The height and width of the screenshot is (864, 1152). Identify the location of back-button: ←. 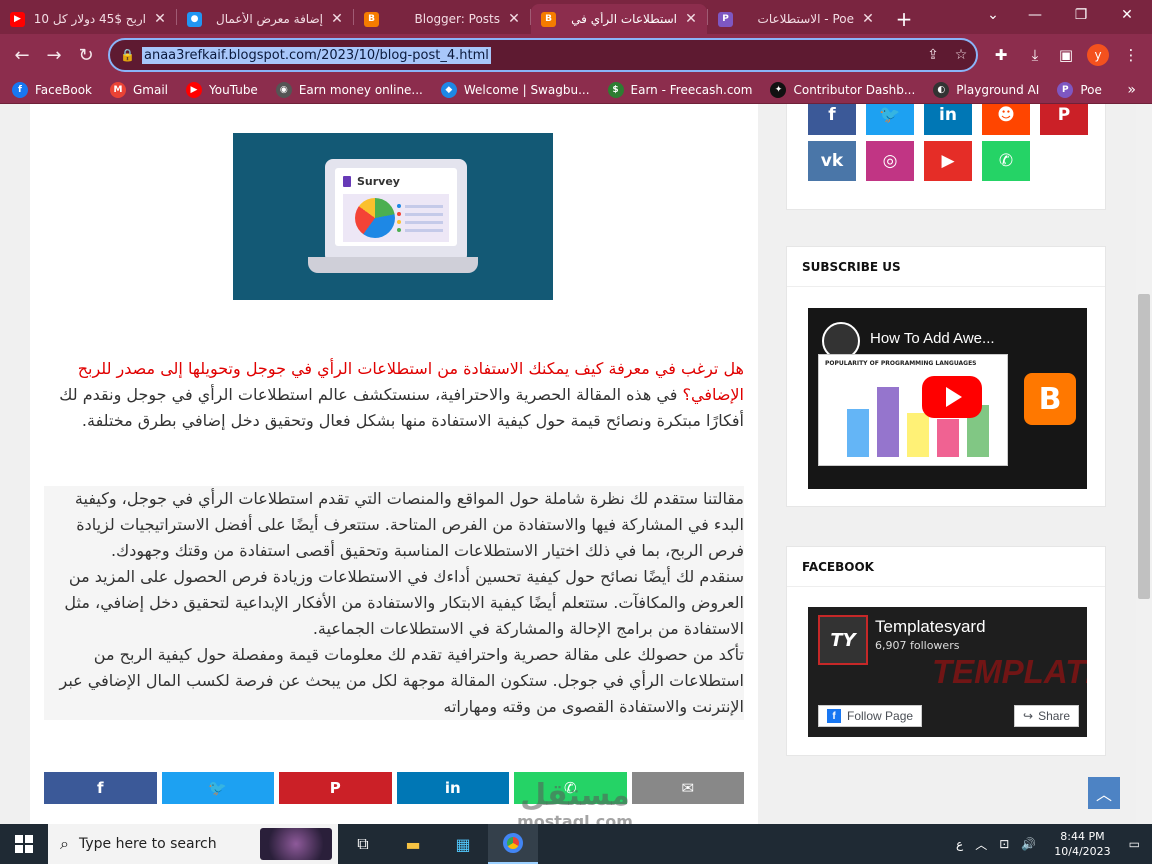
(22, 55).